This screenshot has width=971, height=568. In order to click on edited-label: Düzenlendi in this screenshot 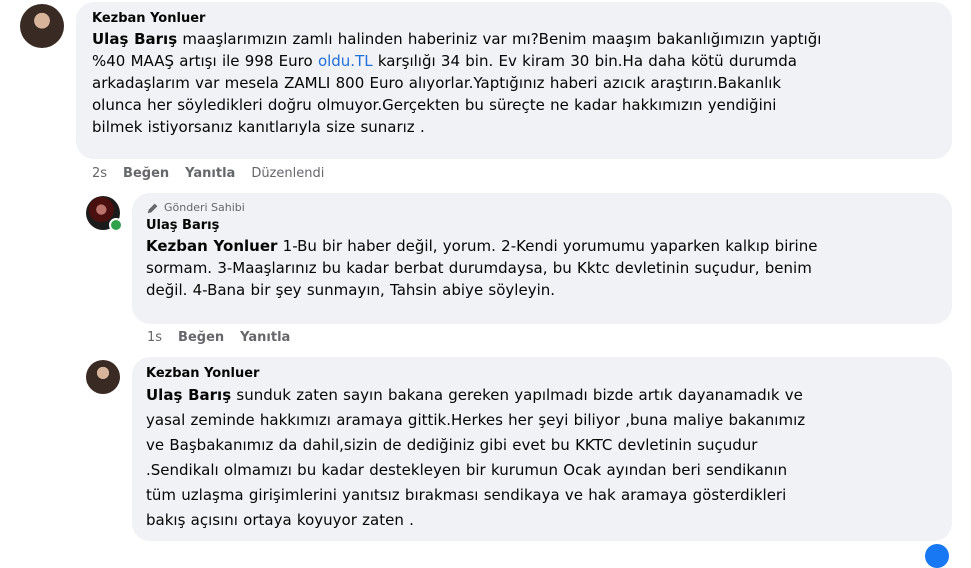, I will do `click(288, 173)`.